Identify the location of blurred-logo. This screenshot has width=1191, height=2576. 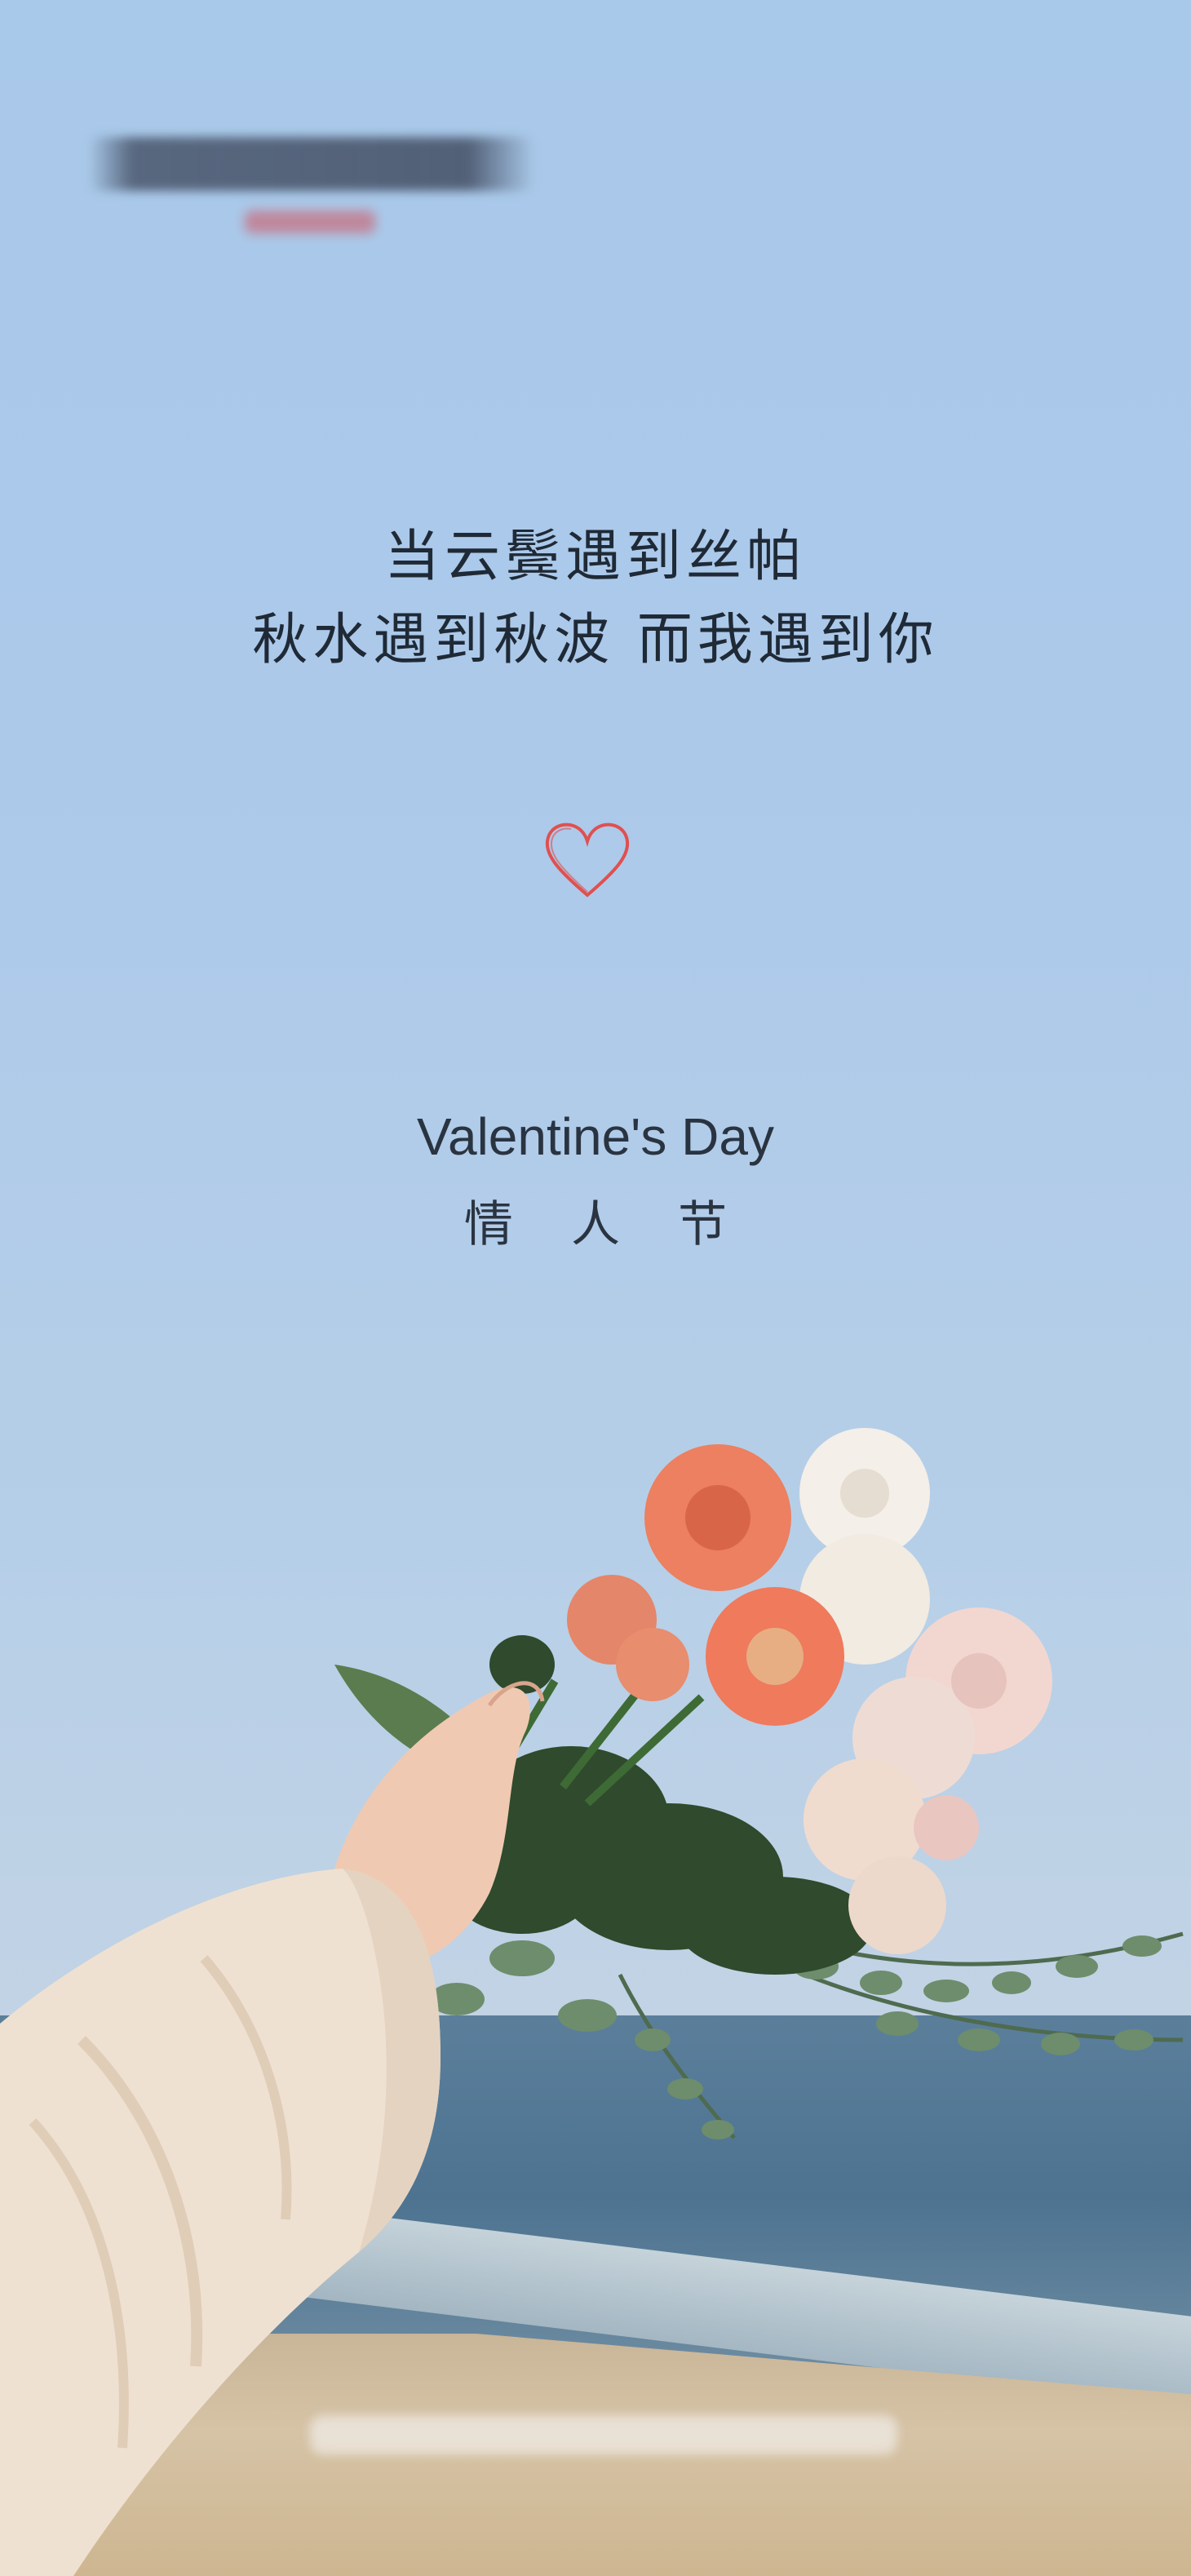
(311, 164).